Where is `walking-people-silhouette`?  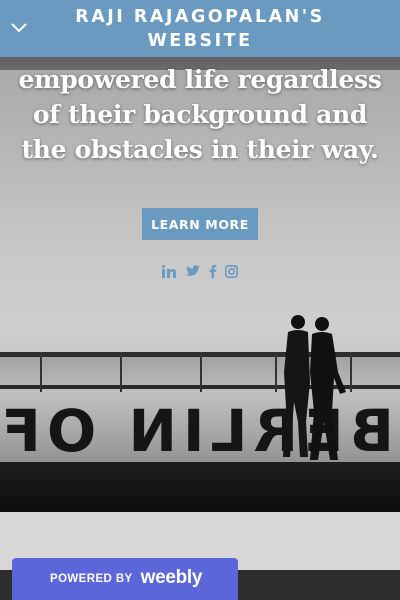 walking-people-silhouette is located at coordinates (314, 387).